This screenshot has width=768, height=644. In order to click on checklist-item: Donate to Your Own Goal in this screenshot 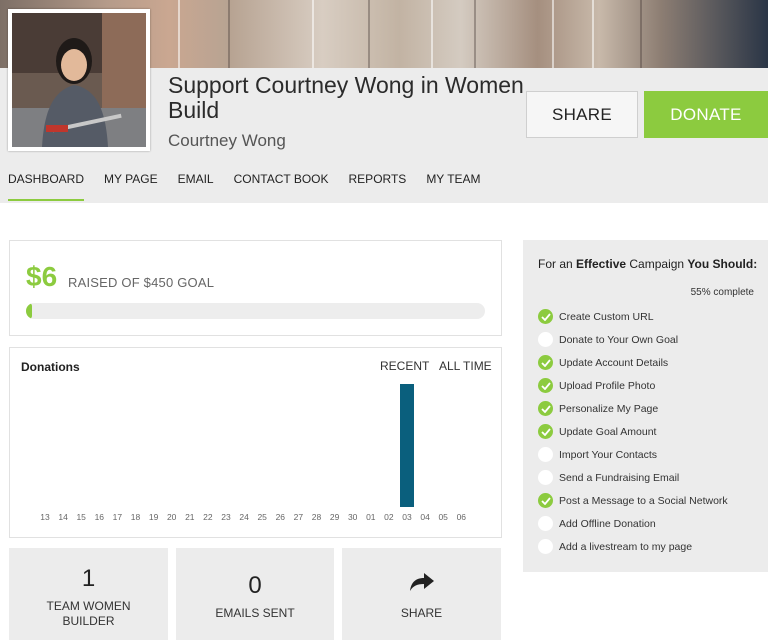, I will do `click(650, 339)`.